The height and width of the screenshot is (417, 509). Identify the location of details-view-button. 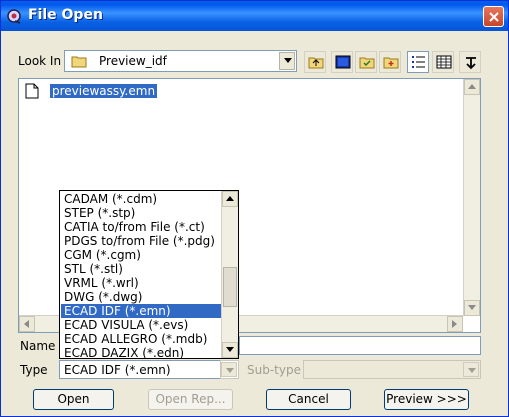
(443, 62).